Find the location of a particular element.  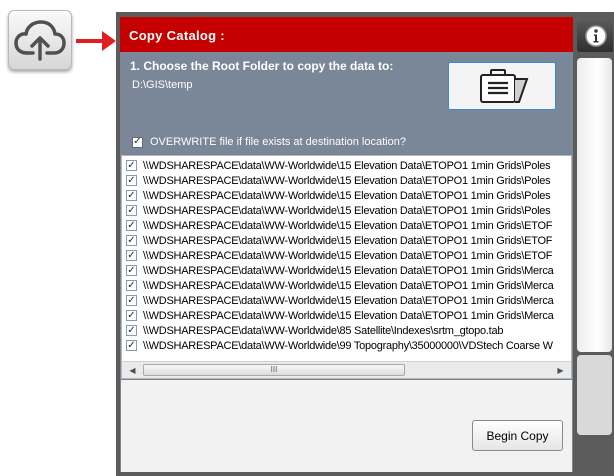

briefcase-icon is located at coordinates (504, 86).